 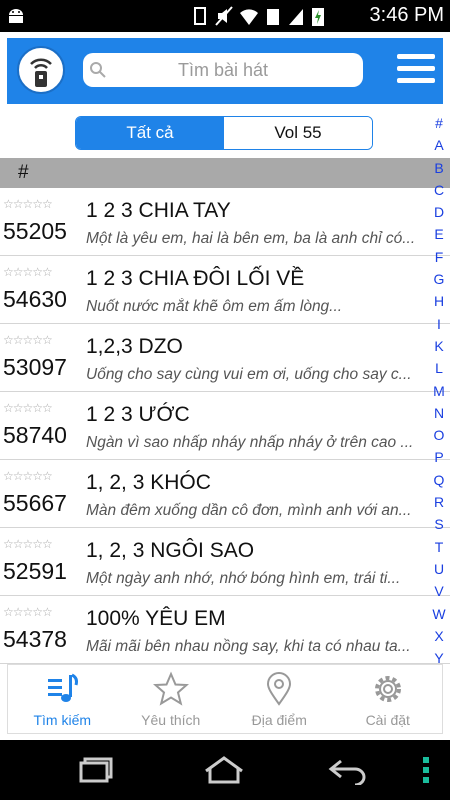 What do you see at coordinates (170, 688) in the screenshot?
I see `star-icon` at bounding box center [170, 688].